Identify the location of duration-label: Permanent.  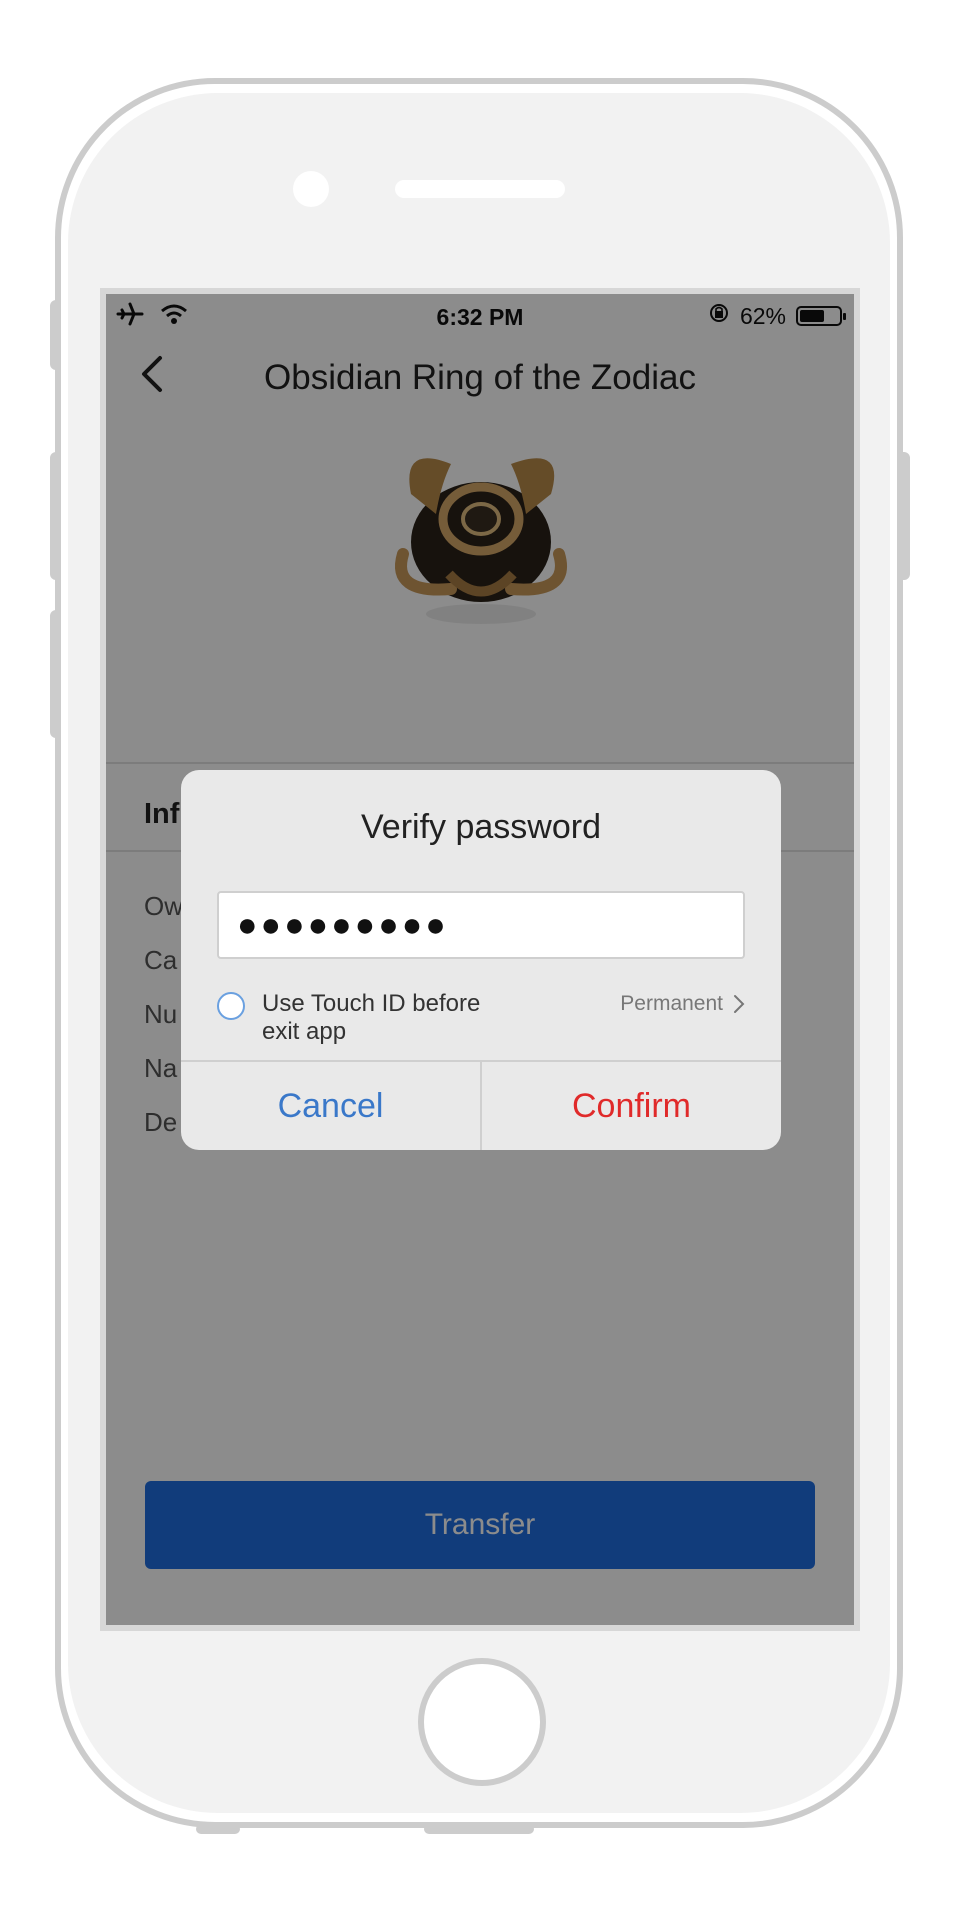
(671, 1003).